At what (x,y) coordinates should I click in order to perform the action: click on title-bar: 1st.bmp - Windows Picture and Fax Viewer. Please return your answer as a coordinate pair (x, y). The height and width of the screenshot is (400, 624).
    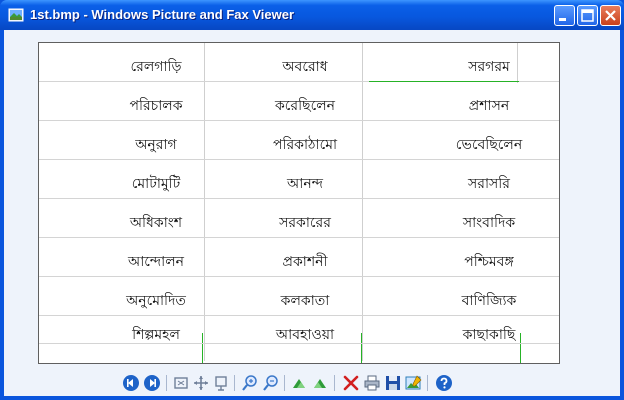
    Looking at the image, I should click on (312, 15).